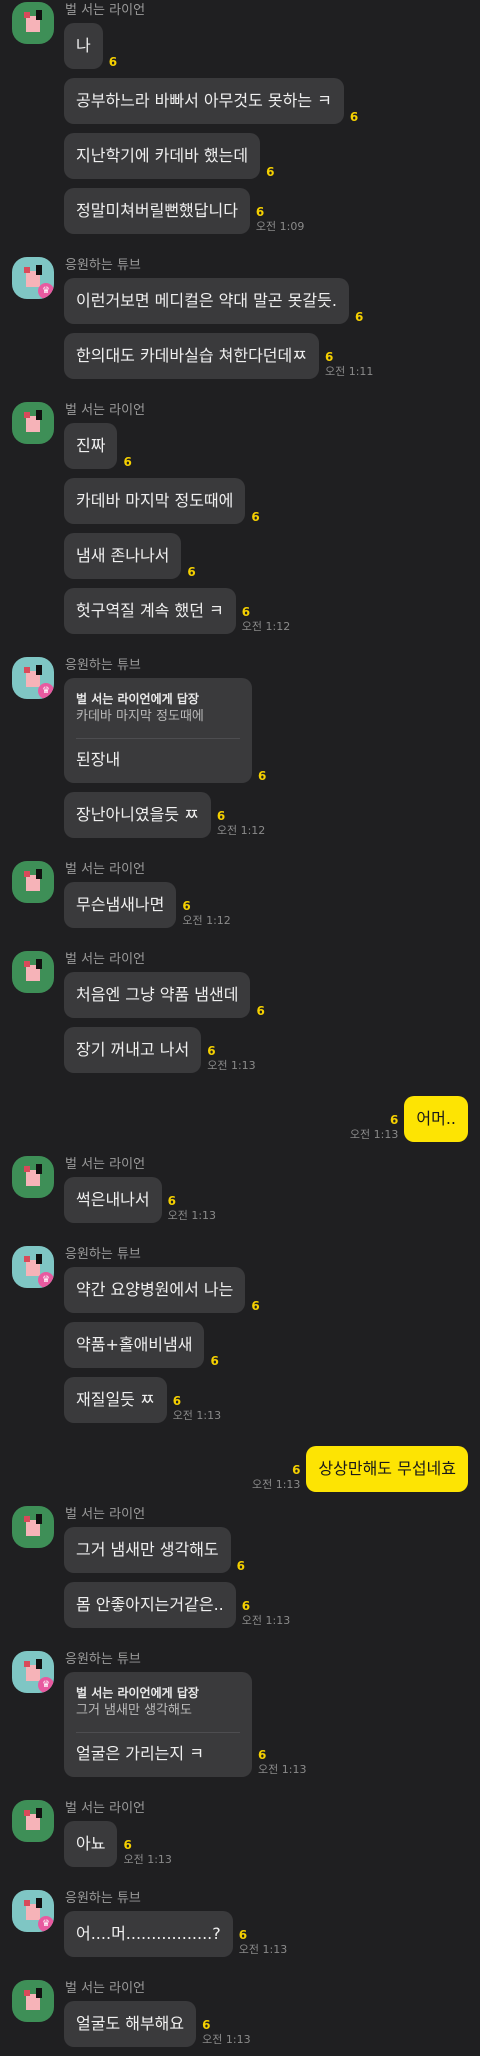 The image size is (480, 2056). What do you see at coordinates (130, 2024) in the screenshot?
I see `message-bubble: 얼굴도 해부해요` at bounding box center [130, 2024].